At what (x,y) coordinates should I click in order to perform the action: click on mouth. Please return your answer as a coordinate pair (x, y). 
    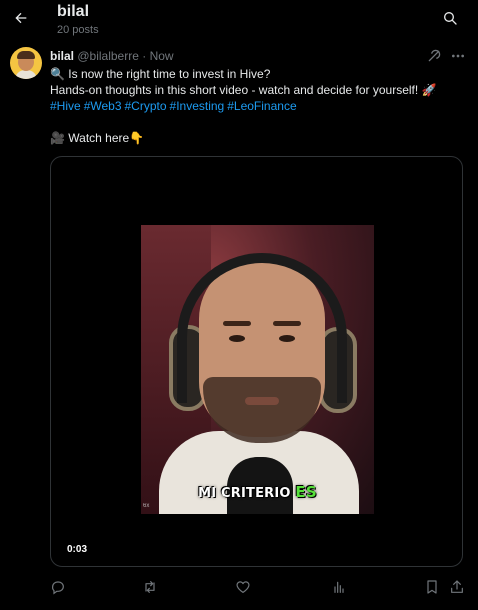
    Looking at the image, I should click on (262, 401).